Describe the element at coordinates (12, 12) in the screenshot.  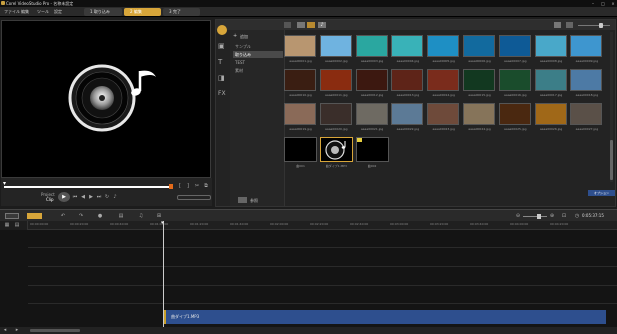
I see `menu-file: ファイル` at that location.